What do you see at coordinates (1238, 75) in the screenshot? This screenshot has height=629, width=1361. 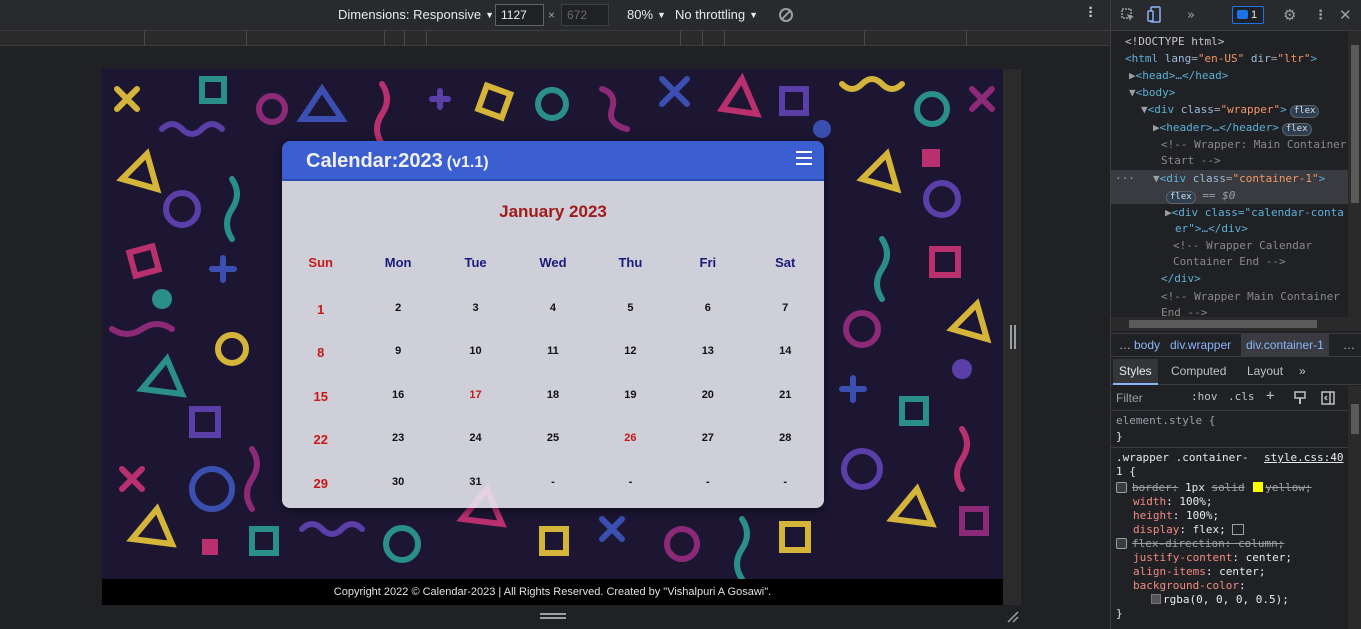 I see `head-node: ▶<head>…</head>` at bounding box center [1238, 75].